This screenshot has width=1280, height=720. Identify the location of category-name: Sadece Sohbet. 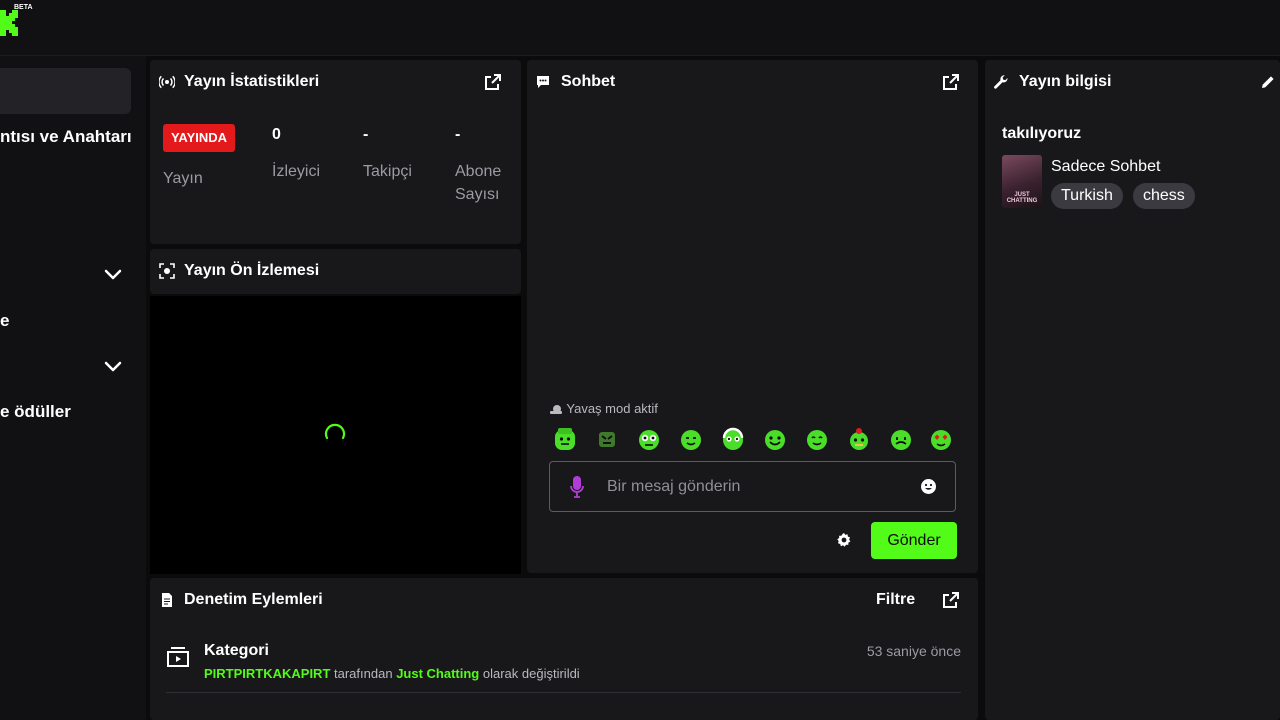
(1106, 166).